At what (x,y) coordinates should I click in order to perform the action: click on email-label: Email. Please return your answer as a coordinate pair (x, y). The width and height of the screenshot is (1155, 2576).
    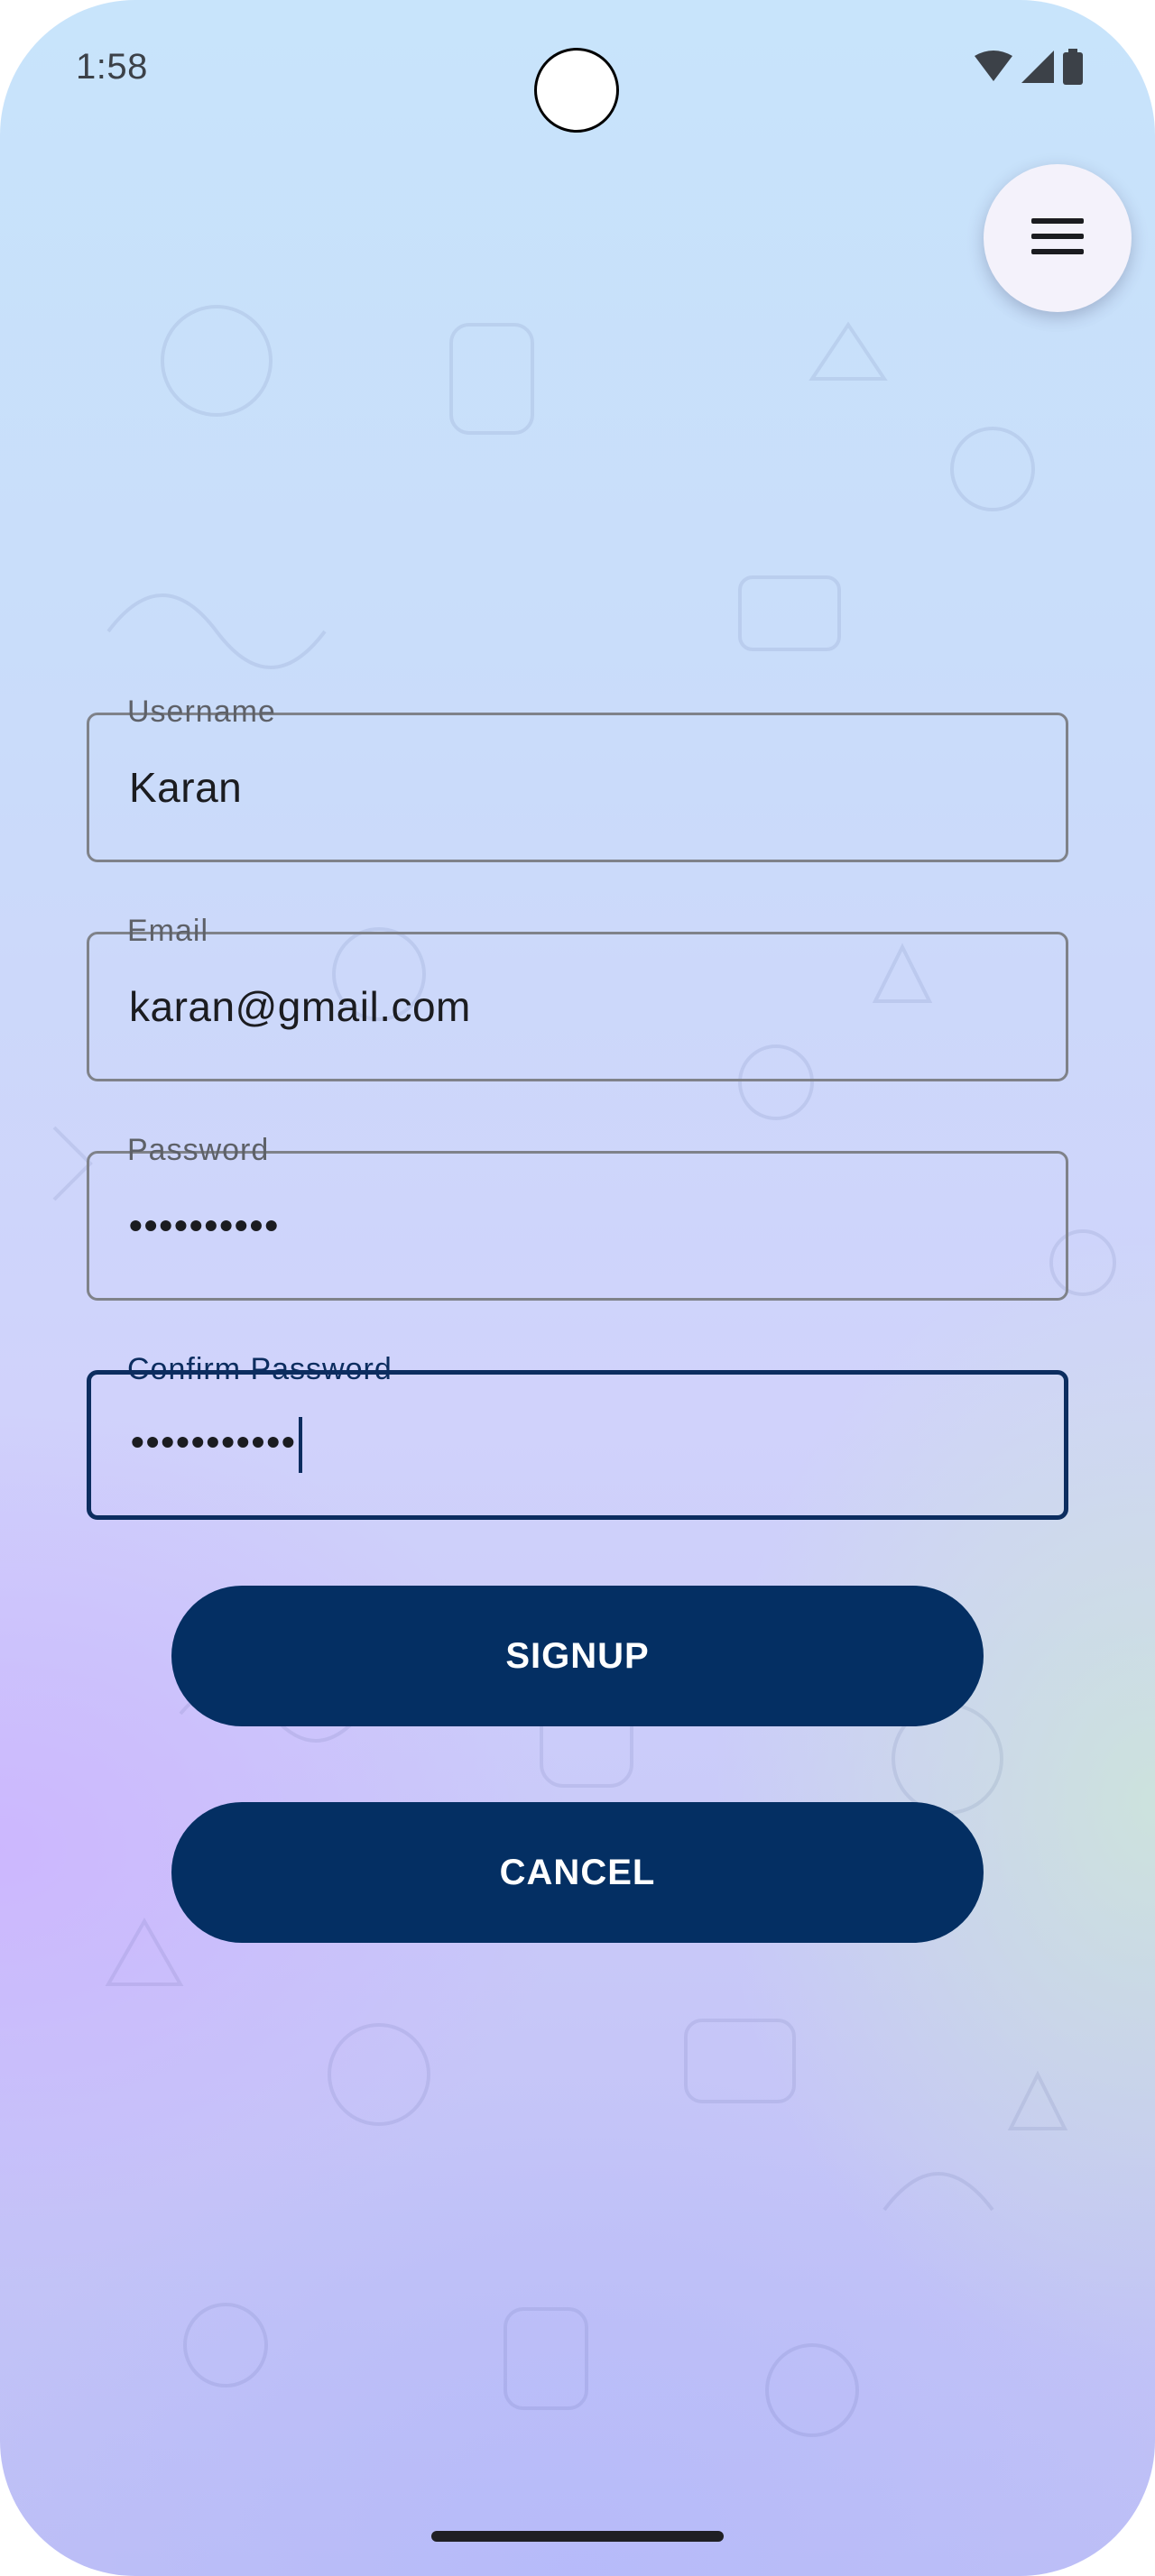
    Looking at the image, I should click on (168, 931).